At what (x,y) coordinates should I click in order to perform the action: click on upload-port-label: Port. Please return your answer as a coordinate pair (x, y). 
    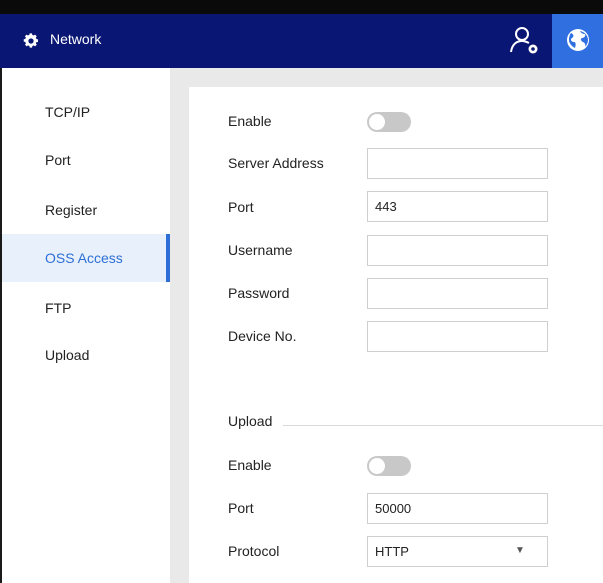
    Looking at the image, I should click on (241, 508).